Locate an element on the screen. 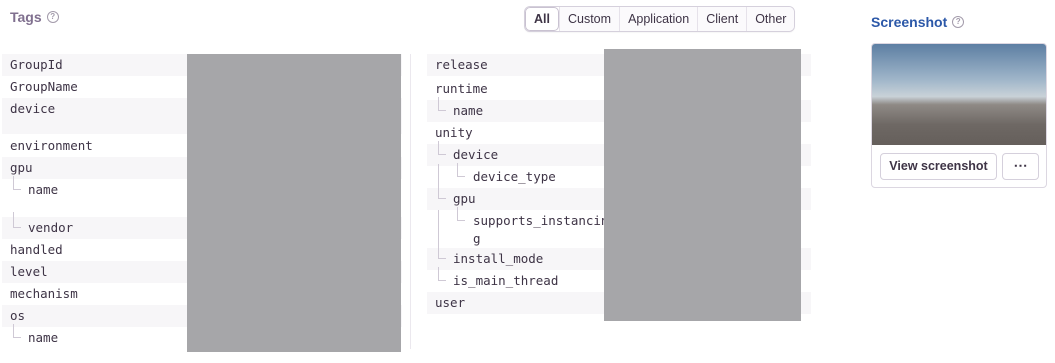  tag-key: user is located at coordinates (450, 302).